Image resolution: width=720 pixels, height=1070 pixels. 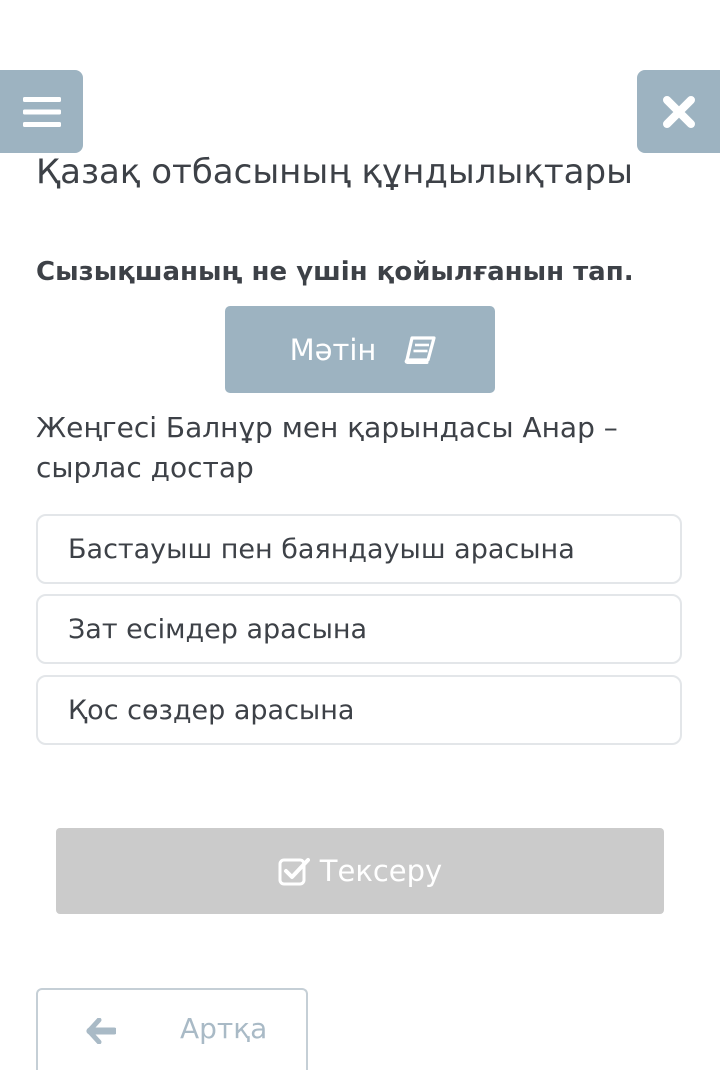 I want to click on answer-option-label: Қос сөздер арасына, so click(x=211, y=710).